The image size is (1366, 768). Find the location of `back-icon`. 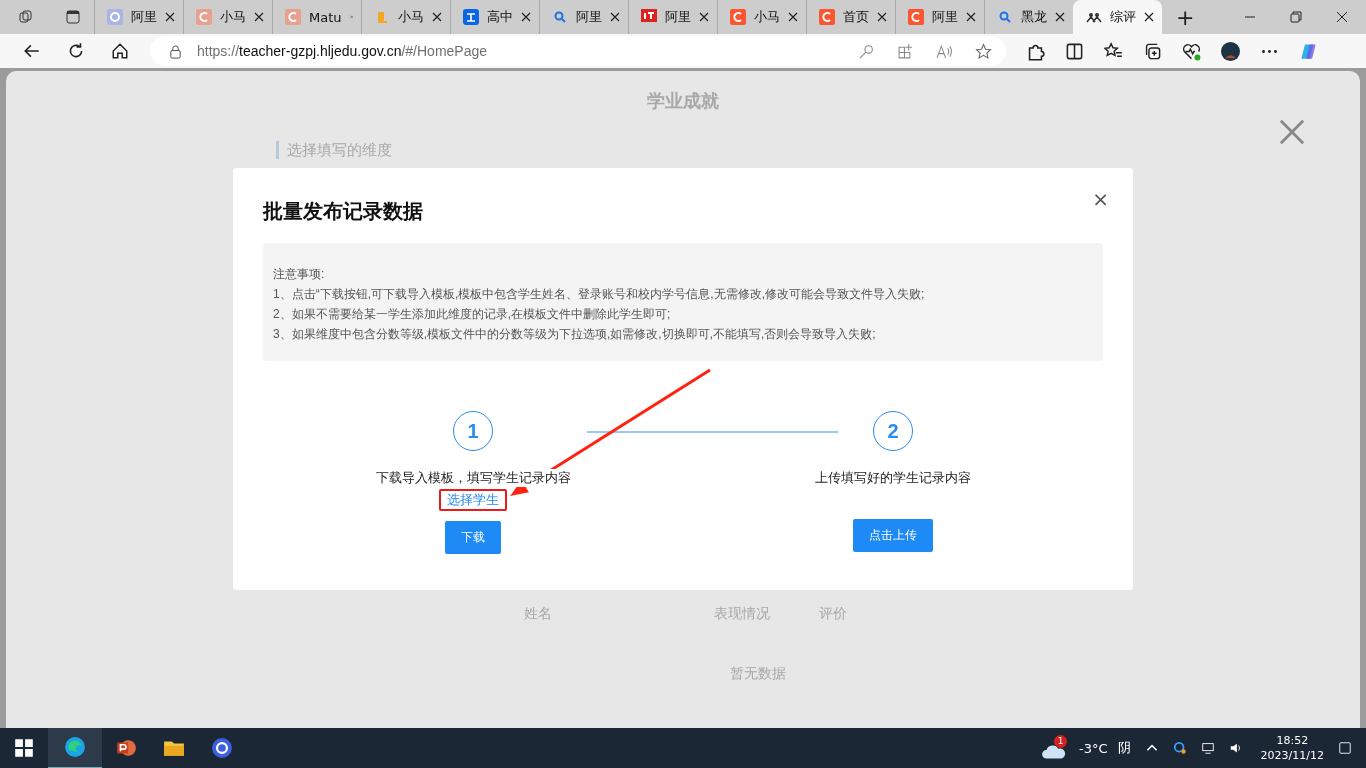

back-icon is located at coordinates (32, 51).